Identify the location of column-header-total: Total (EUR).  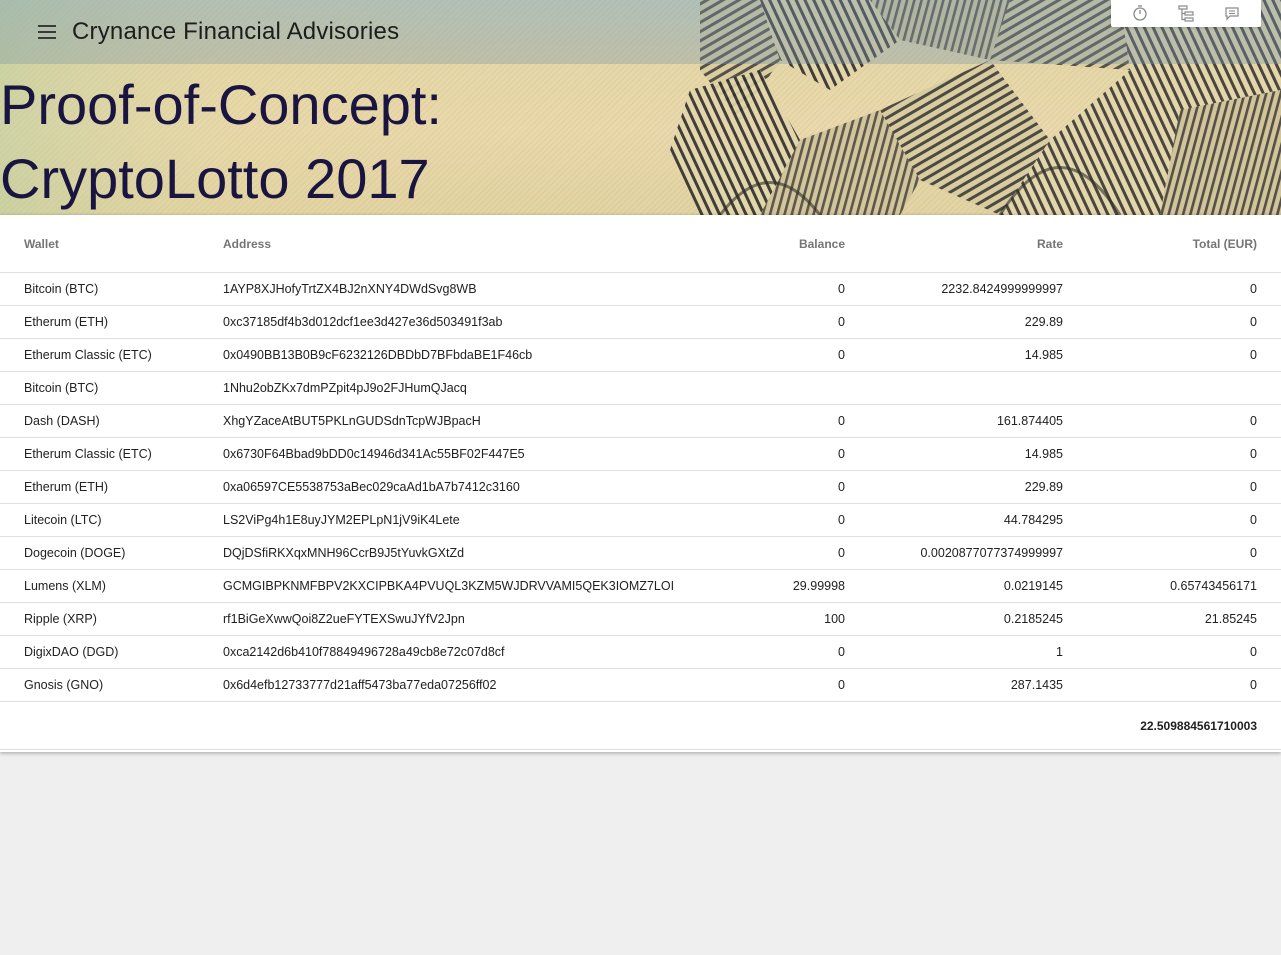
(1184, 244).